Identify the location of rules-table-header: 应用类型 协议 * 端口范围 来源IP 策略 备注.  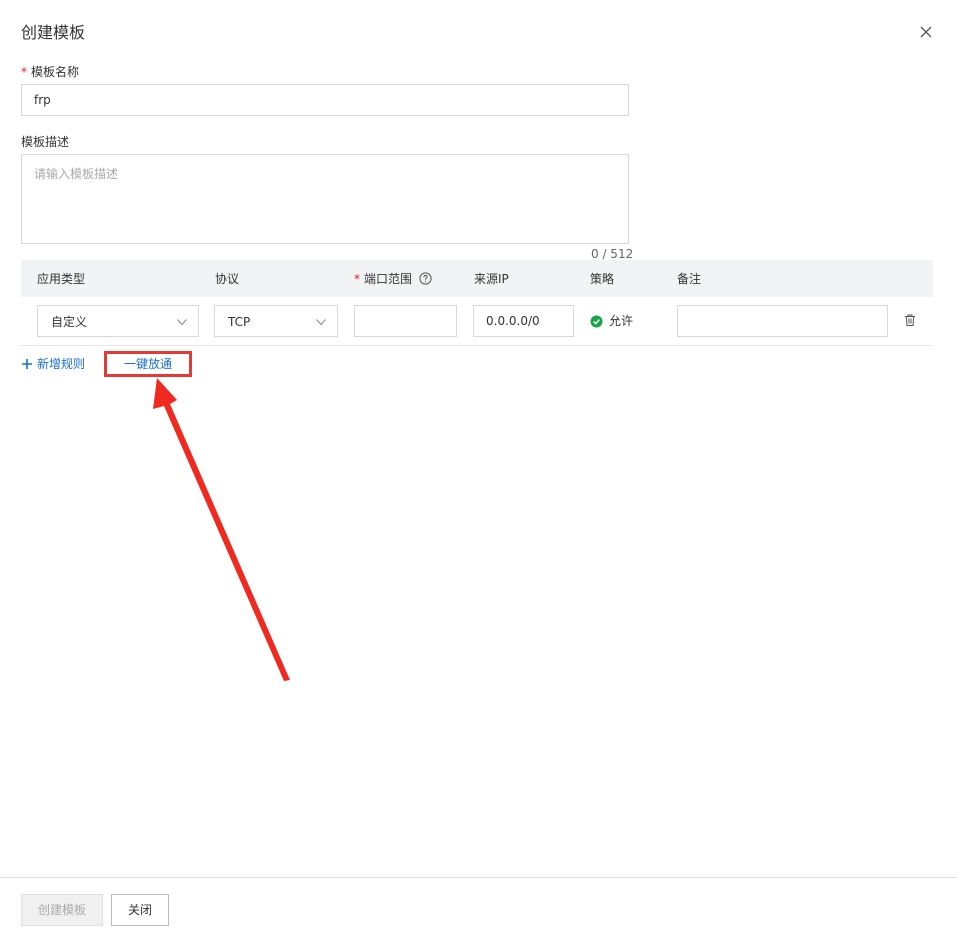
(477, 279).